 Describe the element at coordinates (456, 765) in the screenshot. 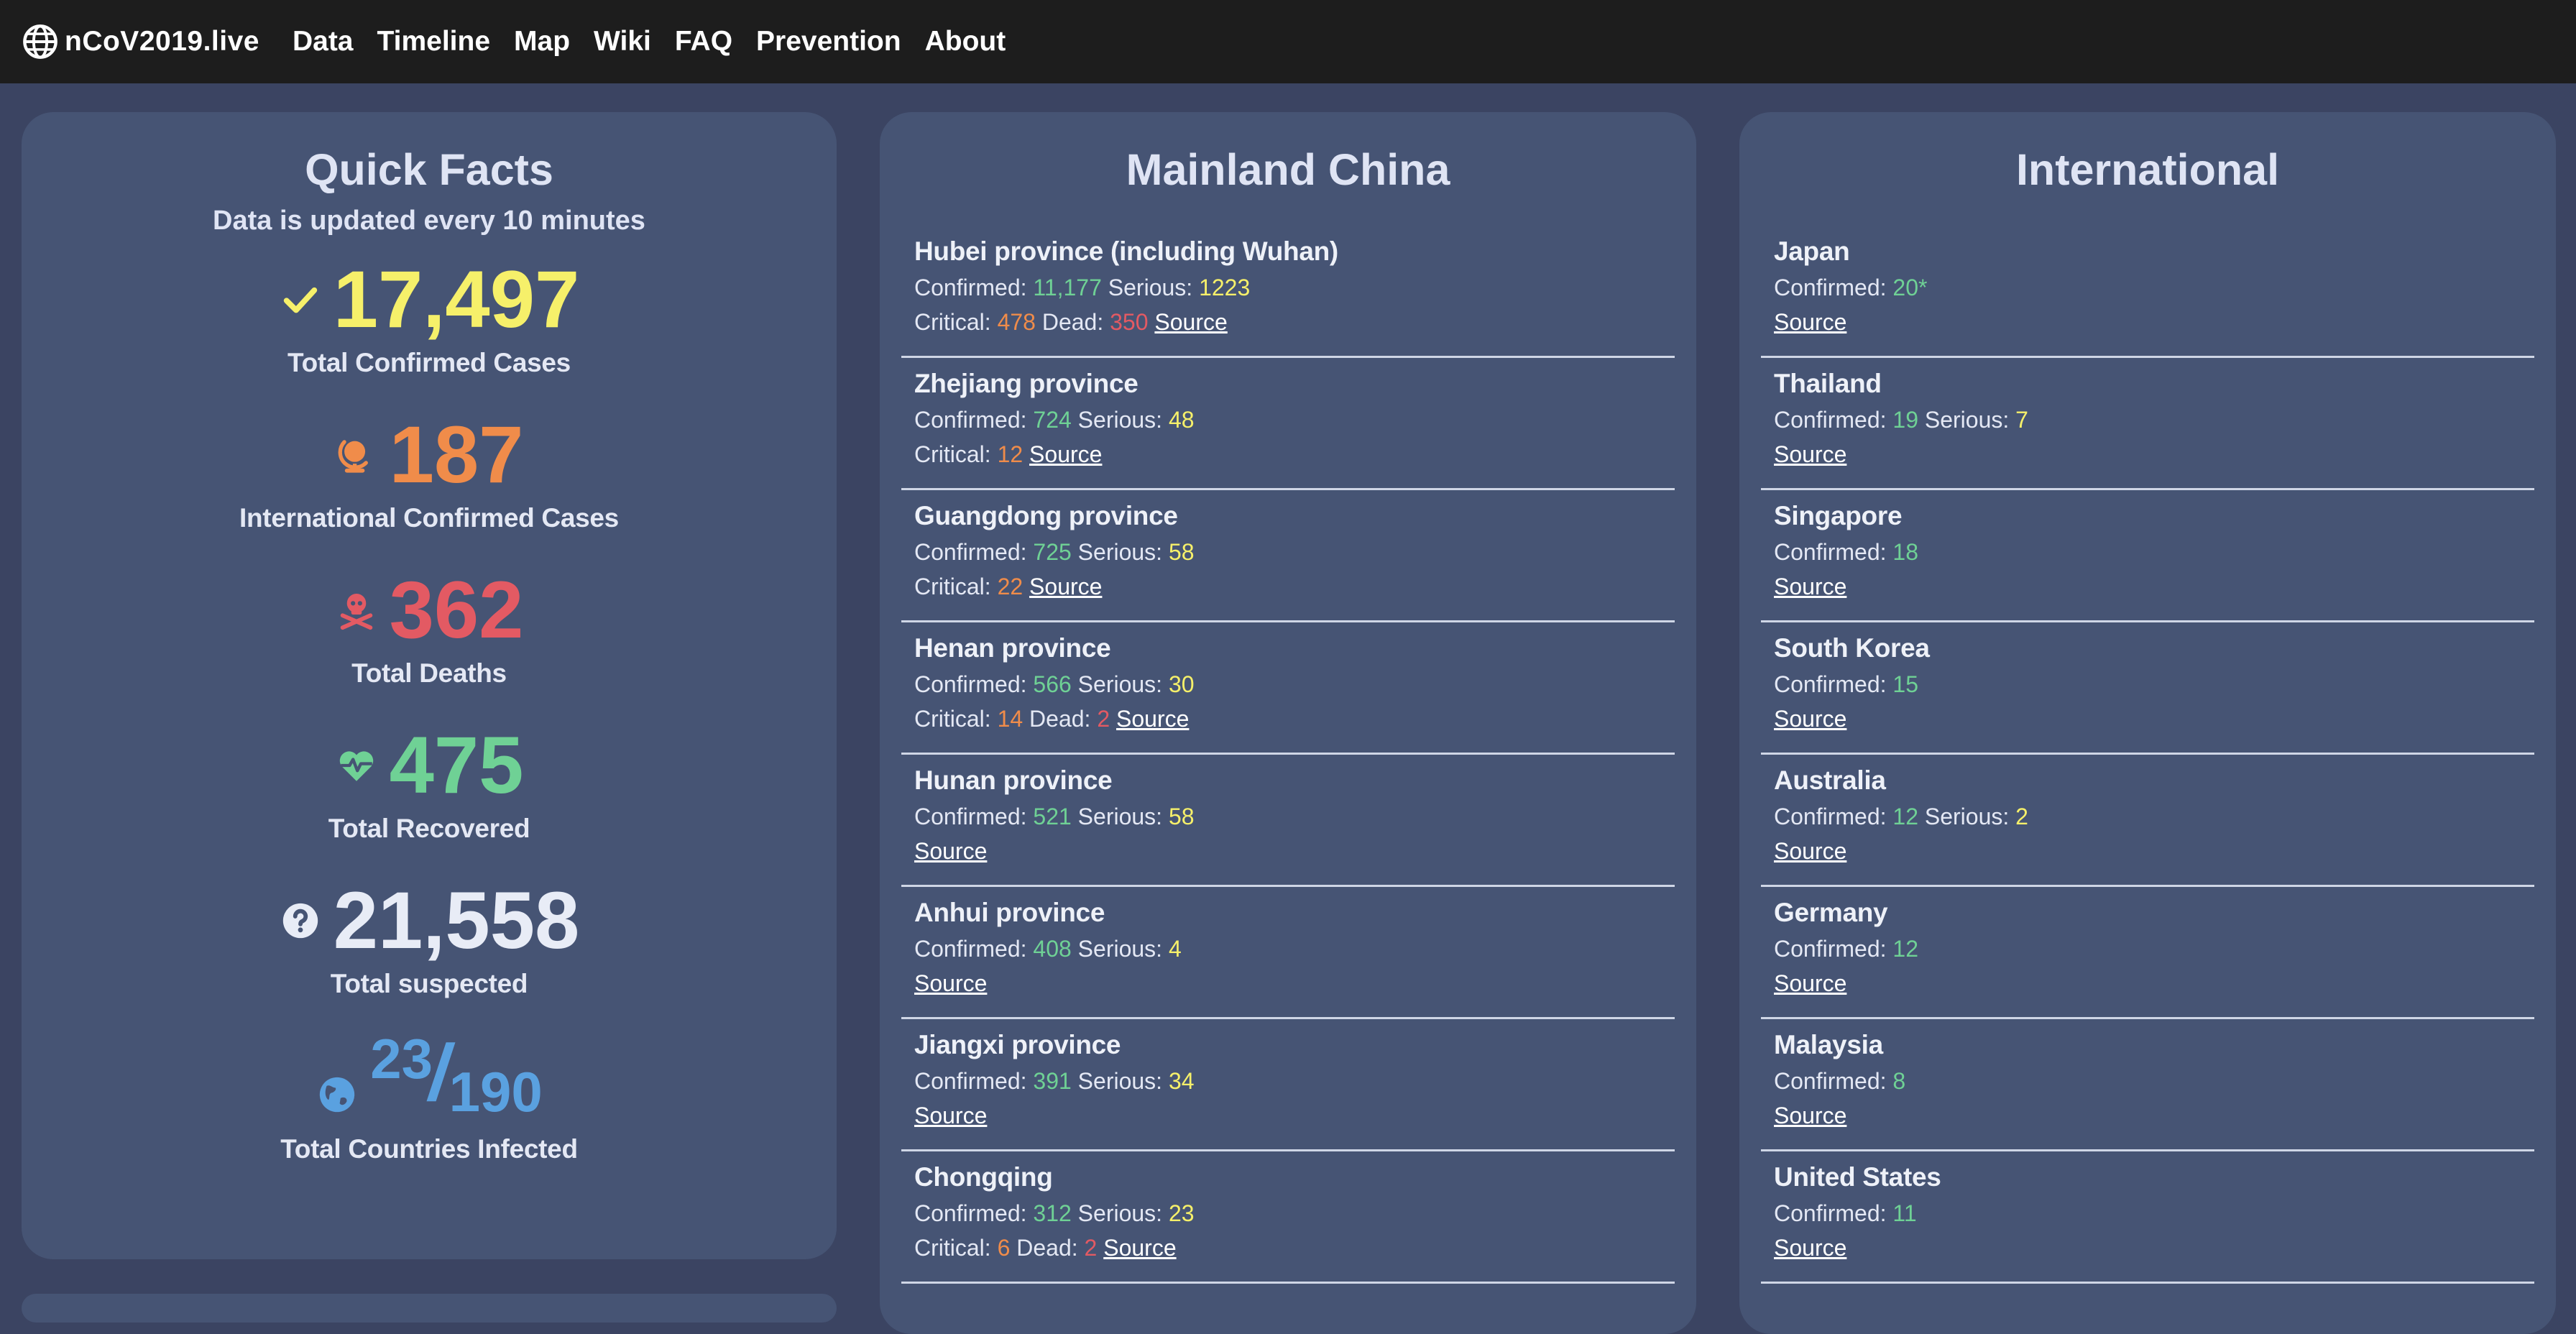

I see `recovered-count: 475` at that location.